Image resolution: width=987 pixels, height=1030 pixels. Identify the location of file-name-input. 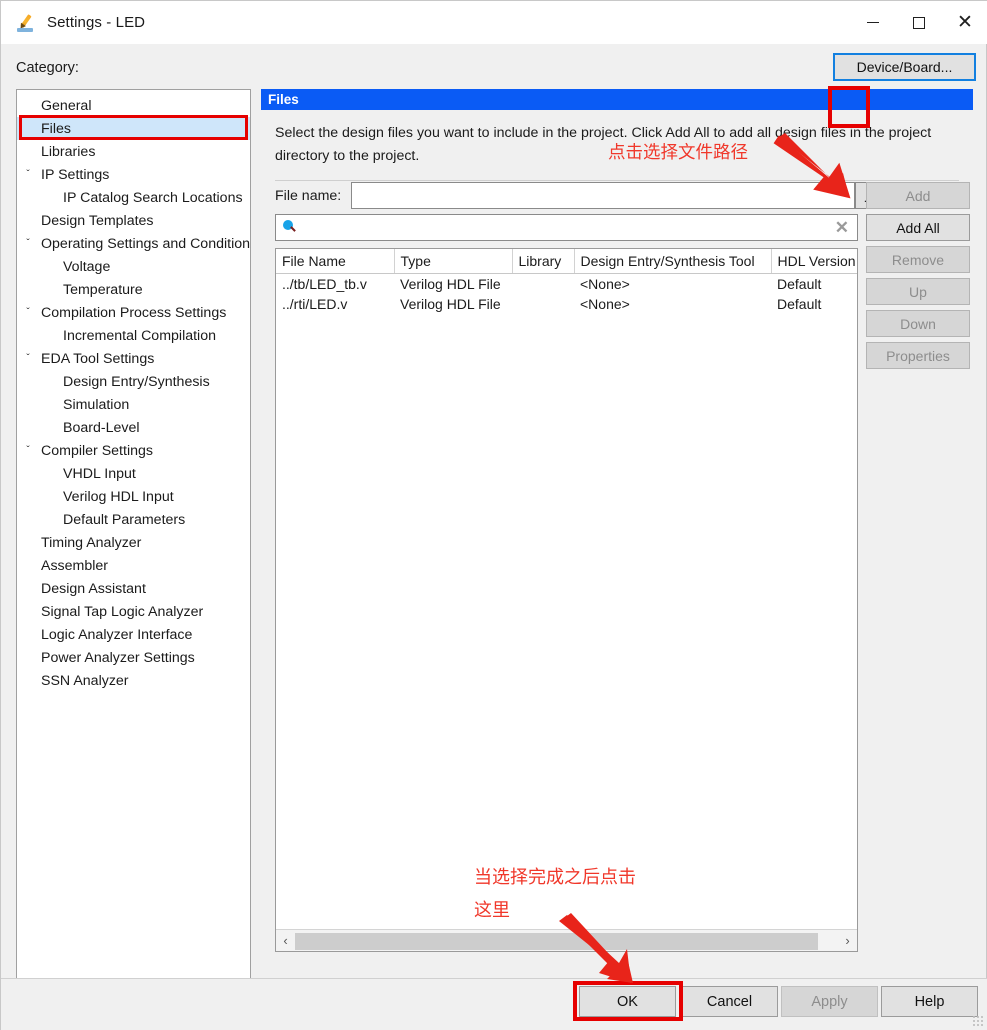
(603, 195).